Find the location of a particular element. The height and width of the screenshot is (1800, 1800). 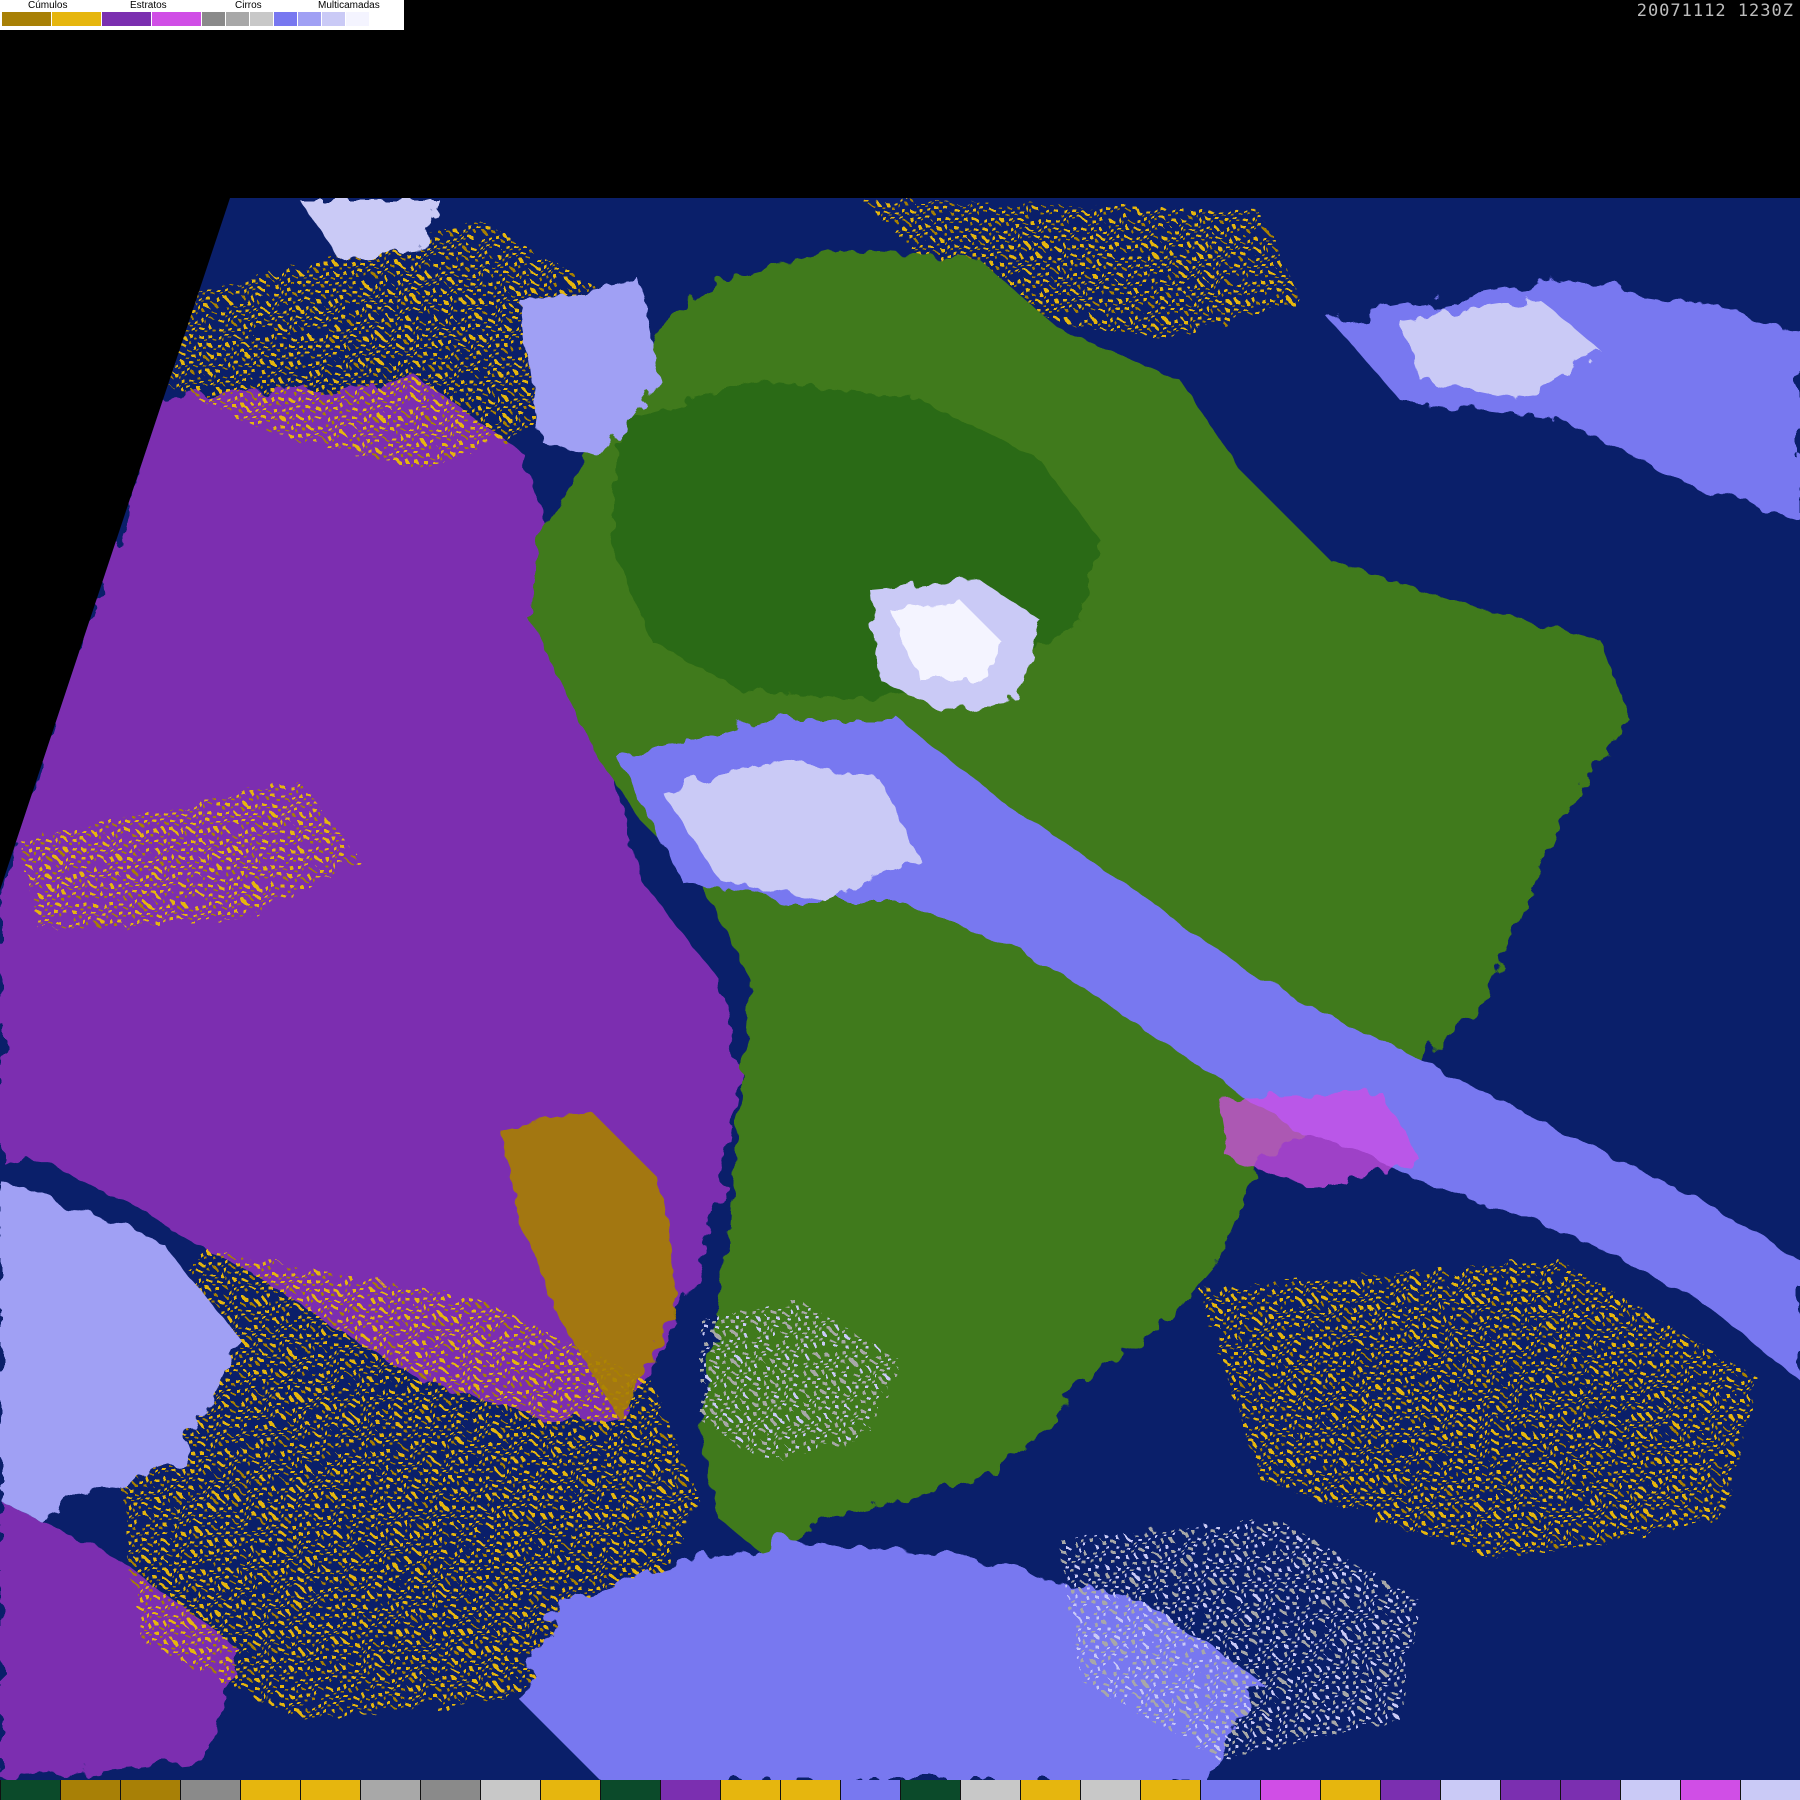

legend-labels: Cúmulos Estratos Cirros Multicamadas is located at coordinates (202, 6).